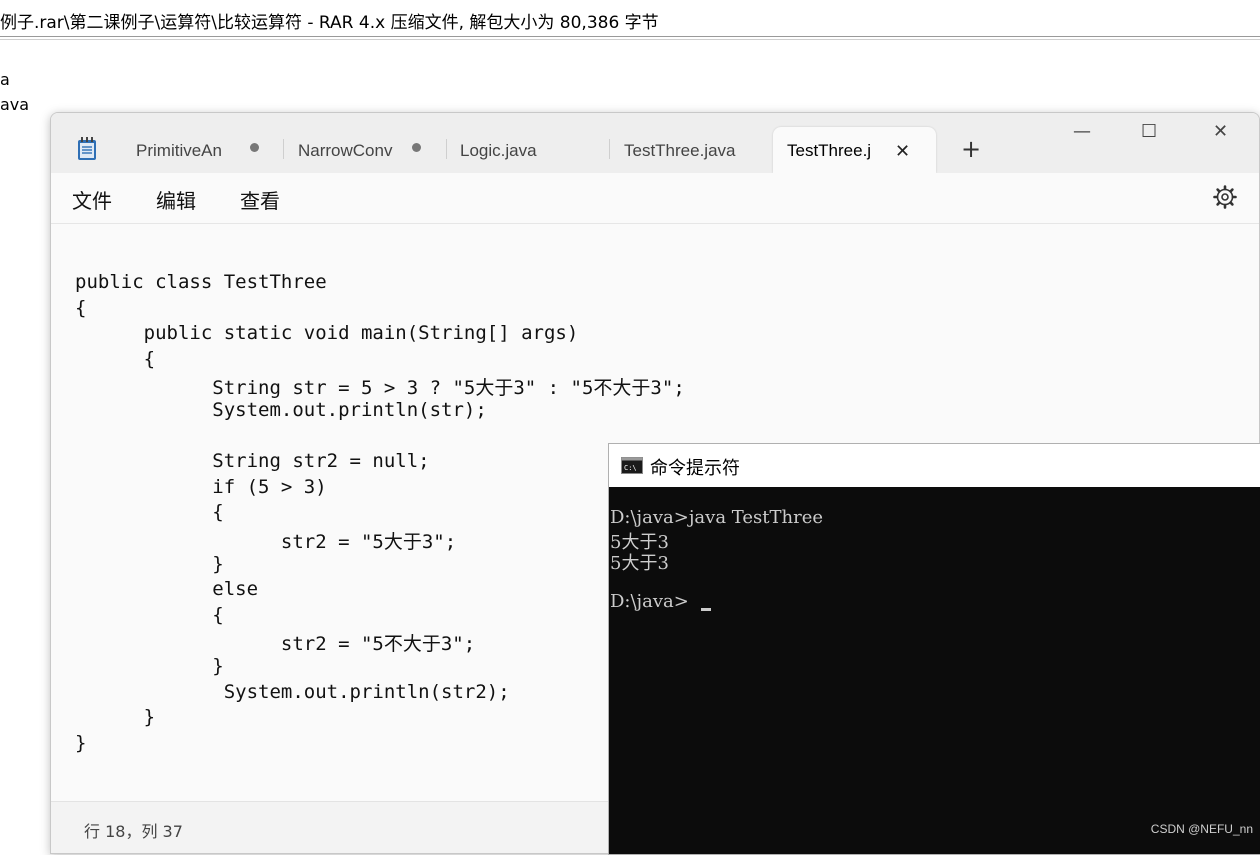 Image resolution: width=1260 pixels, height=855 pixels. I want to click on watermark: CSDN @NEFU_nn, so click(1201, 829).